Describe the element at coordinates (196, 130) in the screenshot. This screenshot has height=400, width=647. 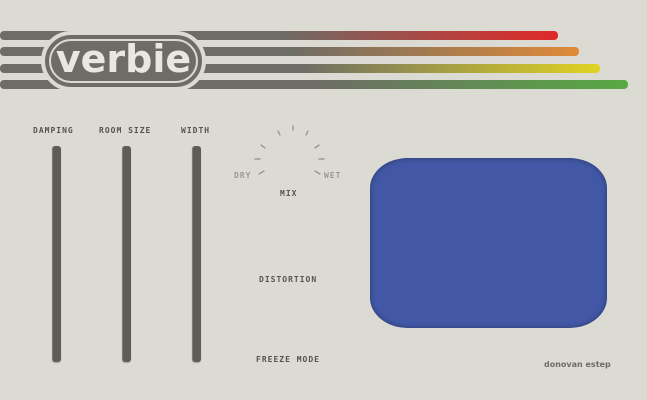
I see `width-label: WIDTH` at that location.